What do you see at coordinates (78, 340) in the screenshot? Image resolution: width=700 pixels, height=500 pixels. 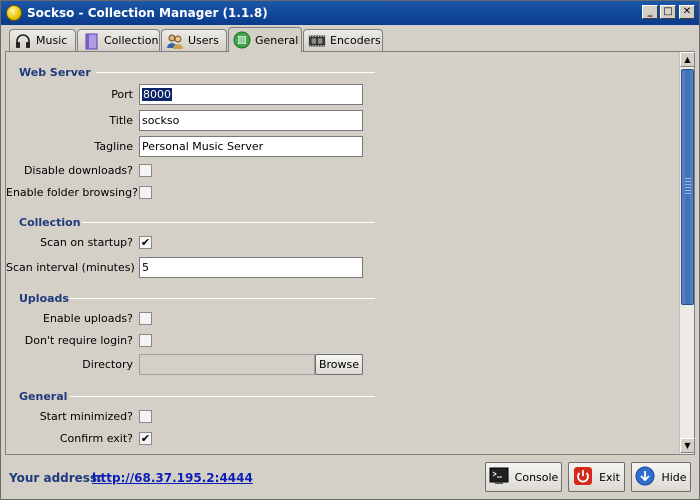 I see `no-login-label: Don't require login?` at bounding box center [78, 340].